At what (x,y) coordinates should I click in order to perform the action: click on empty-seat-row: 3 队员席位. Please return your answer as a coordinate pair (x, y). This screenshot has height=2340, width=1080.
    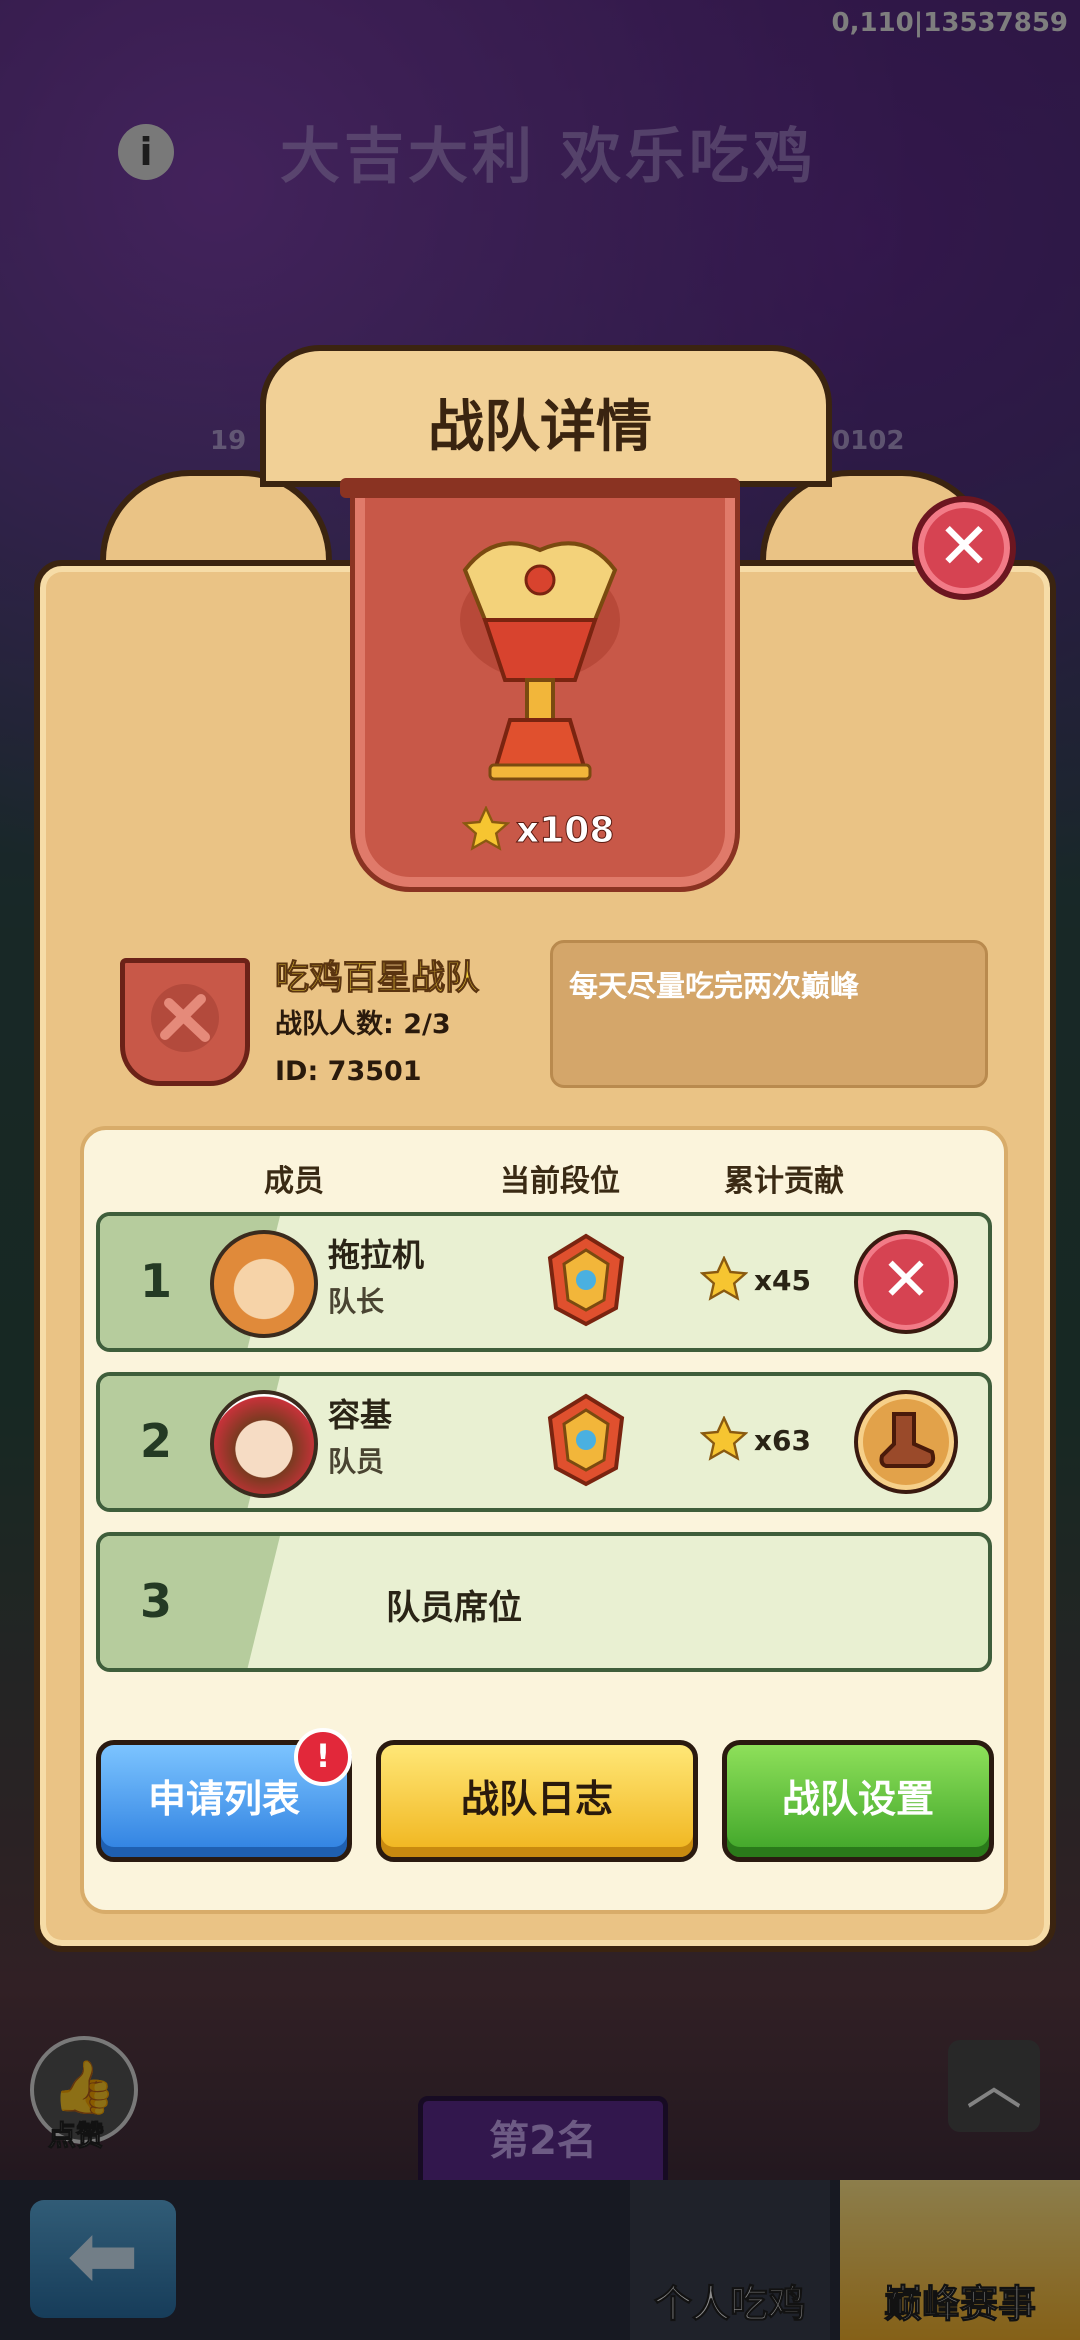
    Looking at the image, I should click on (544, 1602).